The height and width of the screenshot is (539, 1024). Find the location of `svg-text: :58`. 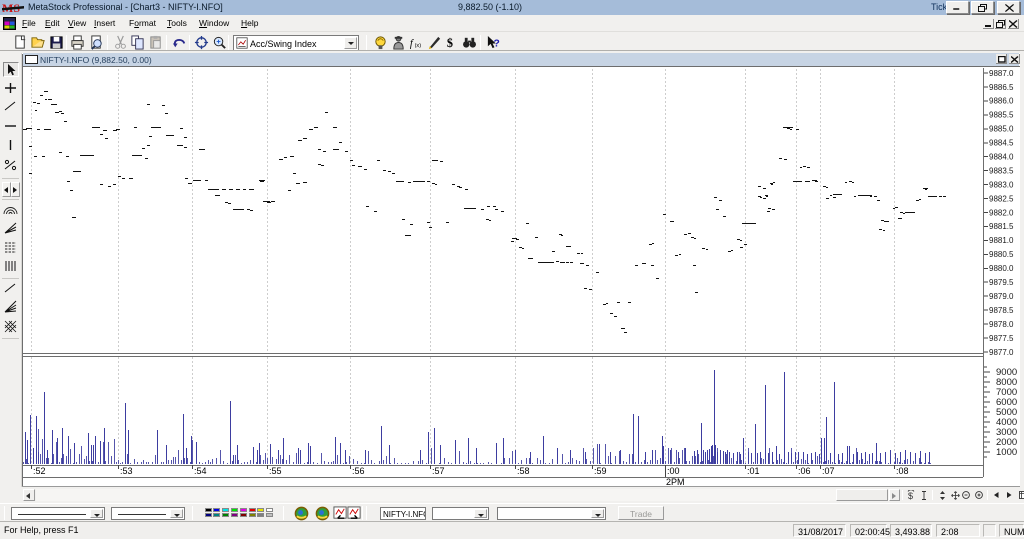

svg-text: :58 is located at coordinates (523, 471).